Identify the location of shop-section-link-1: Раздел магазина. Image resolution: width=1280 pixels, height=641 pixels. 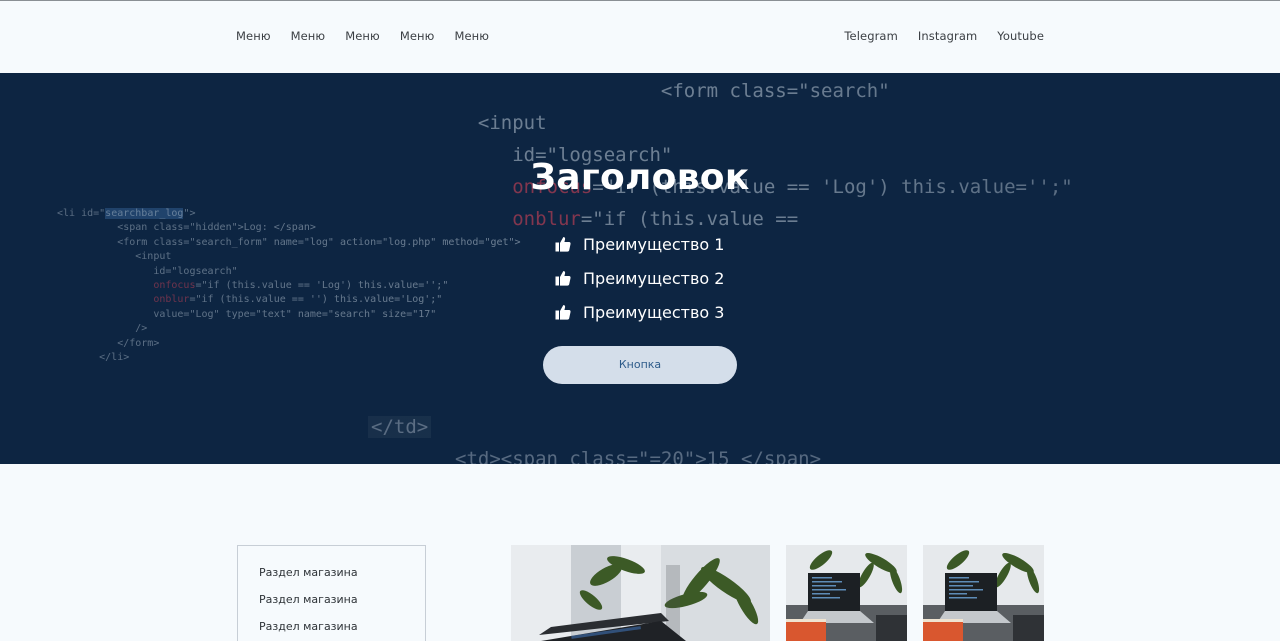
(308, 572).